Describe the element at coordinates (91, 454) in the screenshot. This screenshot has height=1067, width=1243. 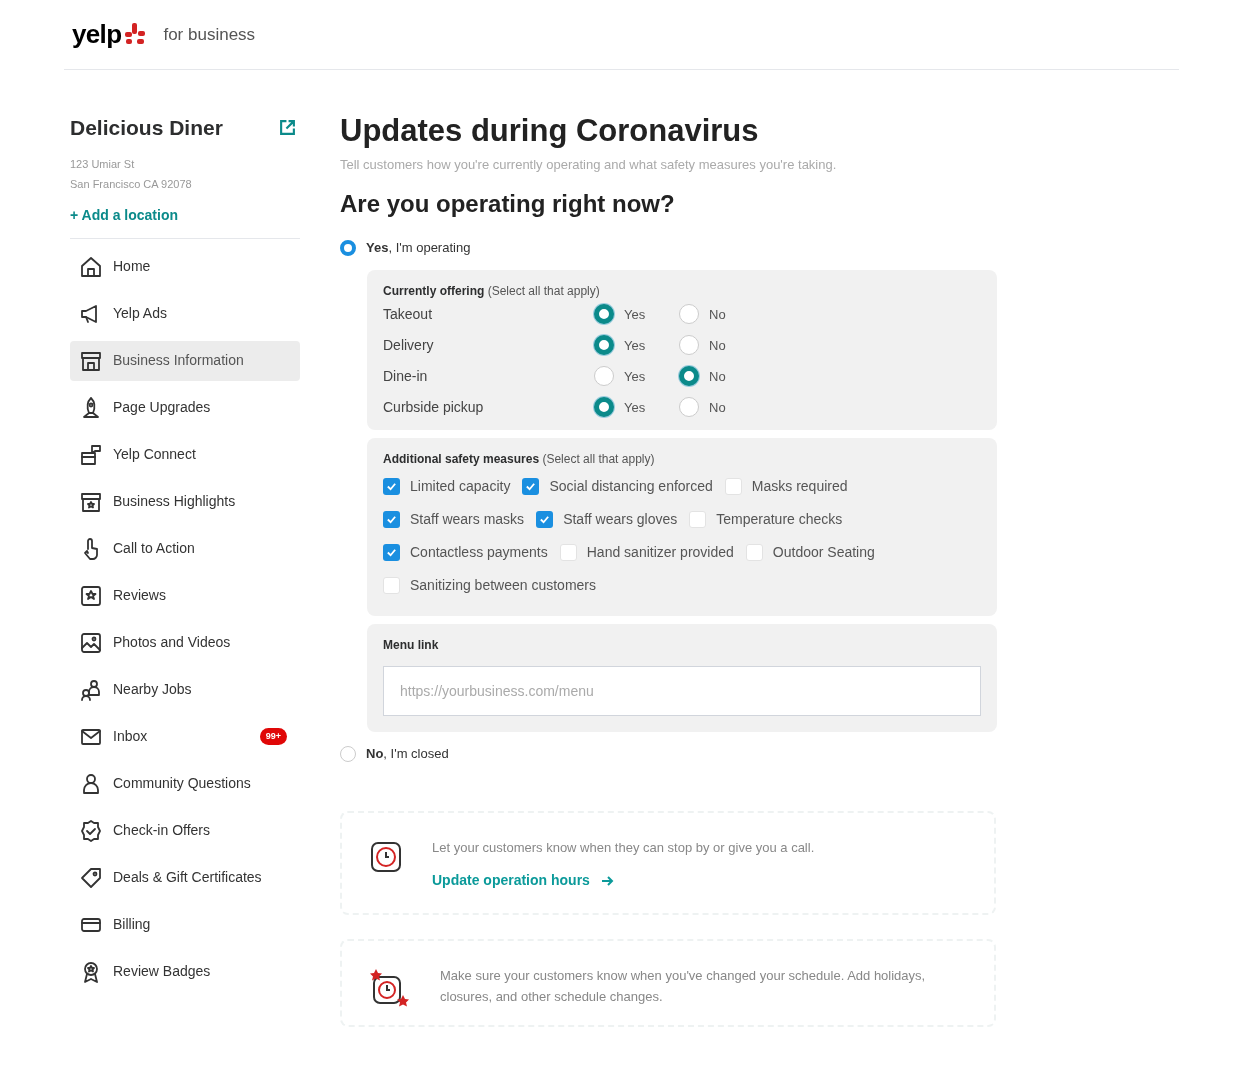
I see `storefront-chat-icon` at that location.